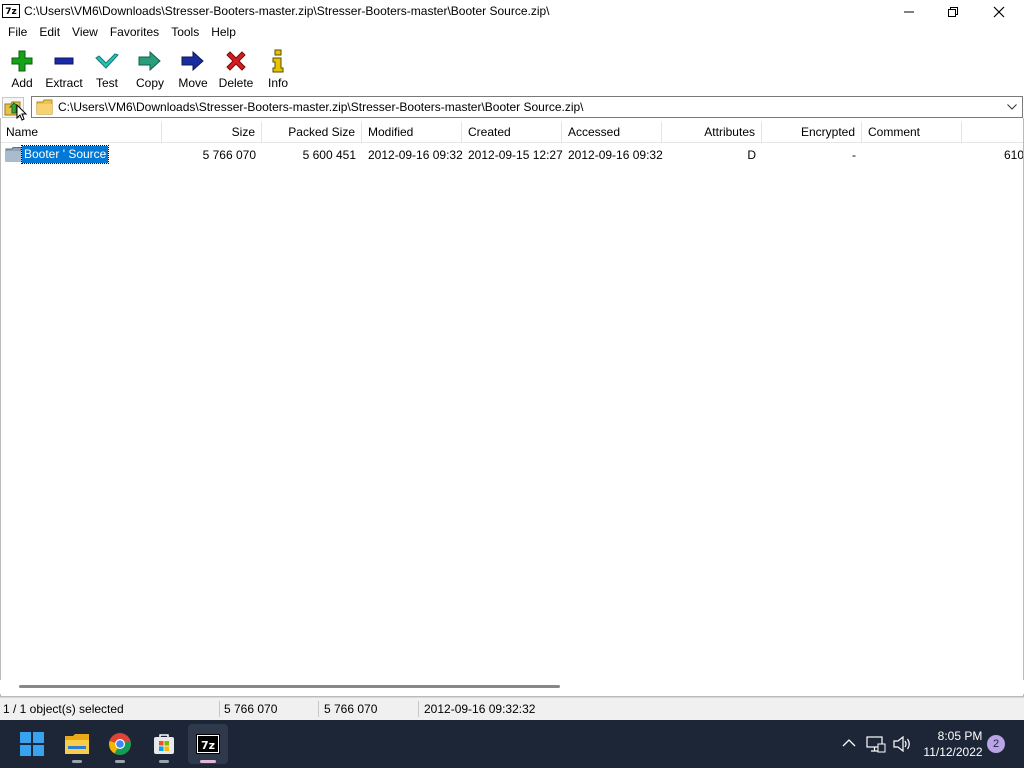 The image size is (1024, 768). What do you see at coordinates (278, 61) in the screenshot?
I see `info-icon` at bounding box center [278, 61].